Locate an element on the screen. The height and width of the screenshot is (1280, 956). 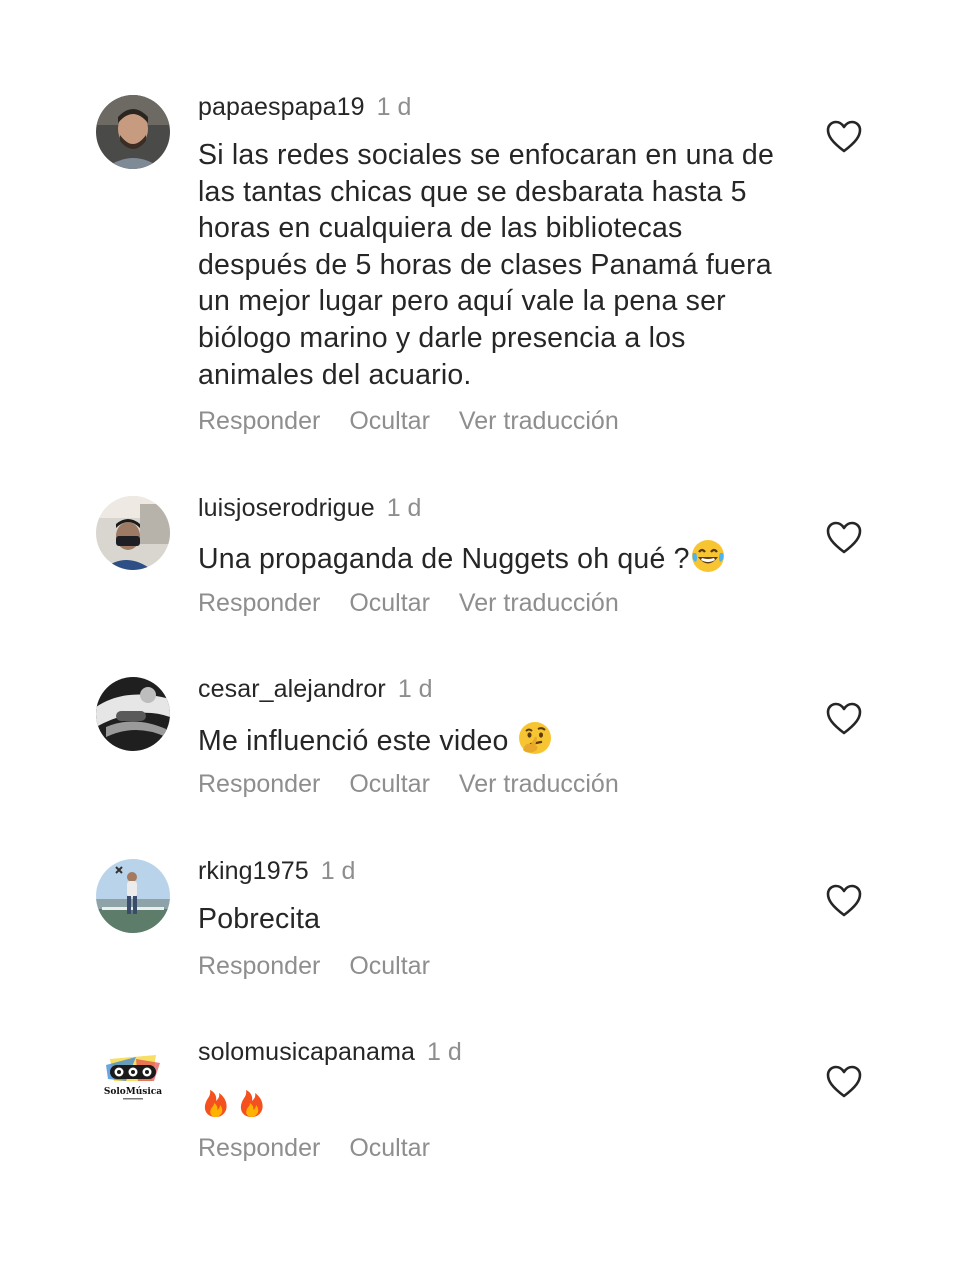
comment-text: Pobrecita is located at coordinates (259, 919).